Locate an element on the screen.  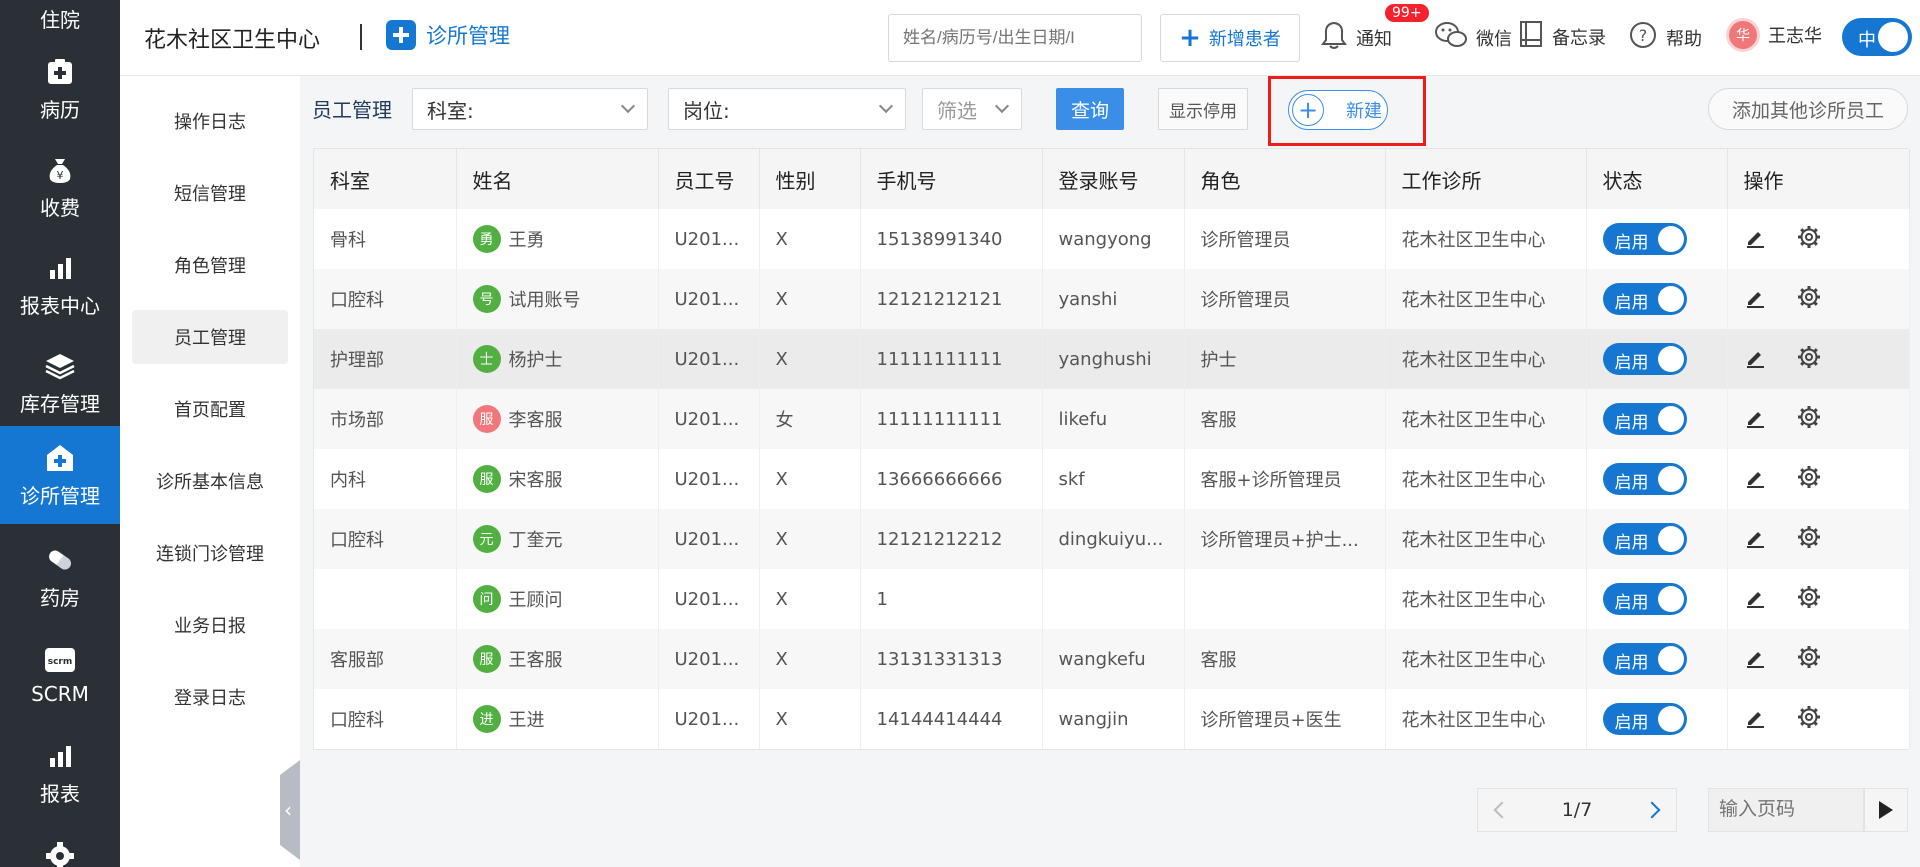
staff-avatar: 服 is located at coordinates (486, 419).